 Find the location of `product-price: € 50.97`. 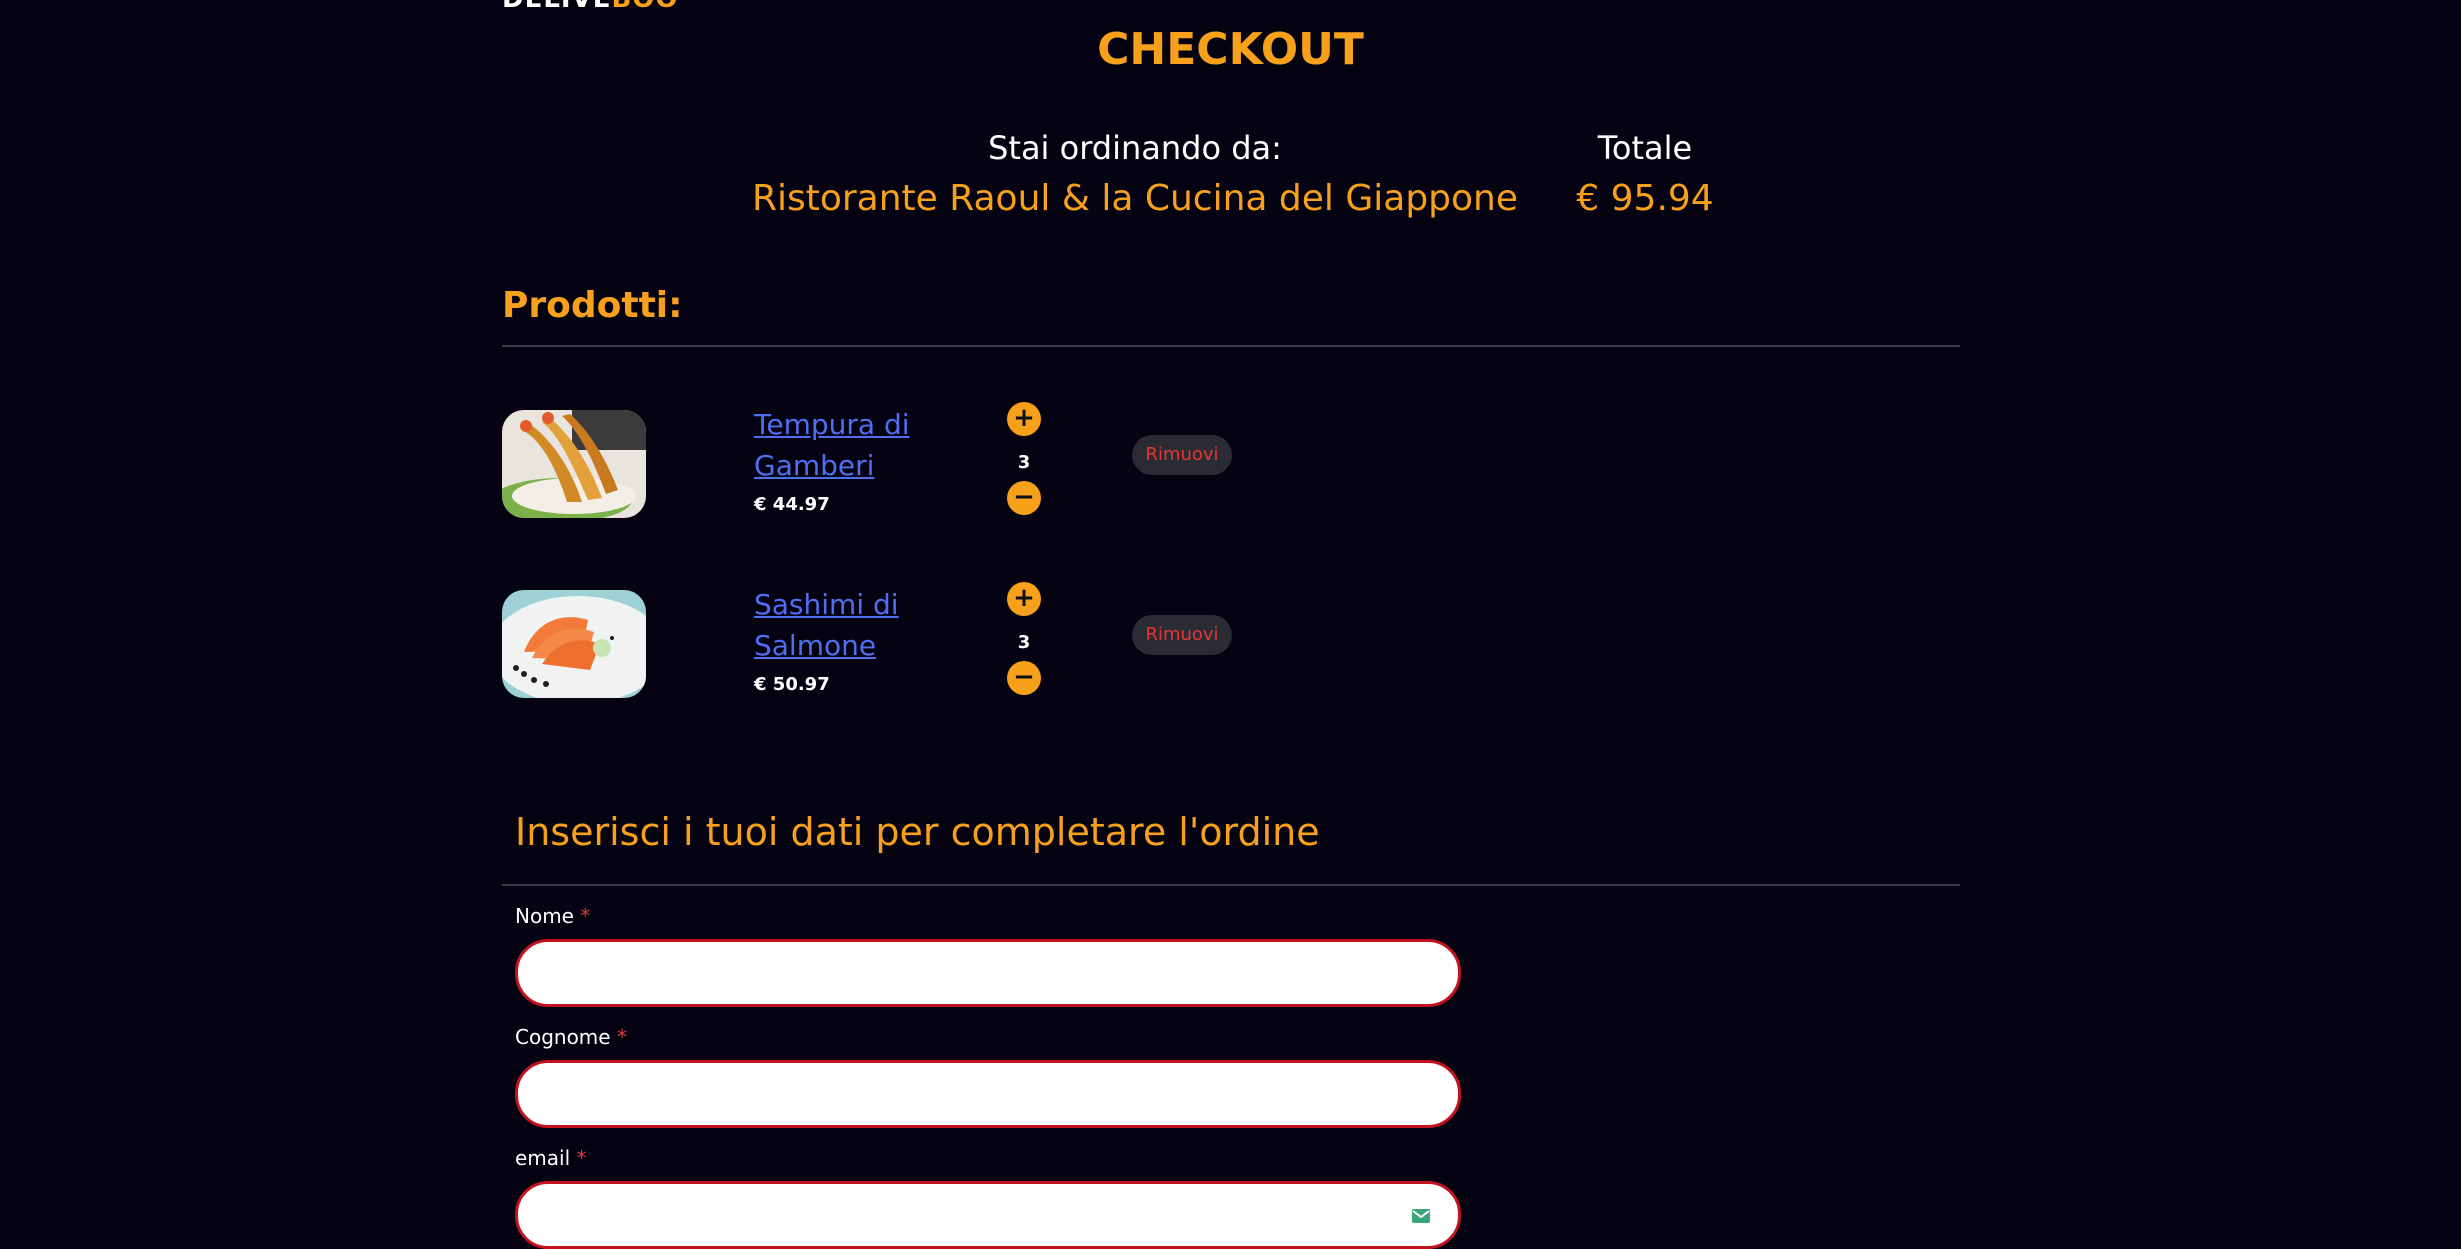

product-price: € 50.97 is located at coordinates (792, 684).